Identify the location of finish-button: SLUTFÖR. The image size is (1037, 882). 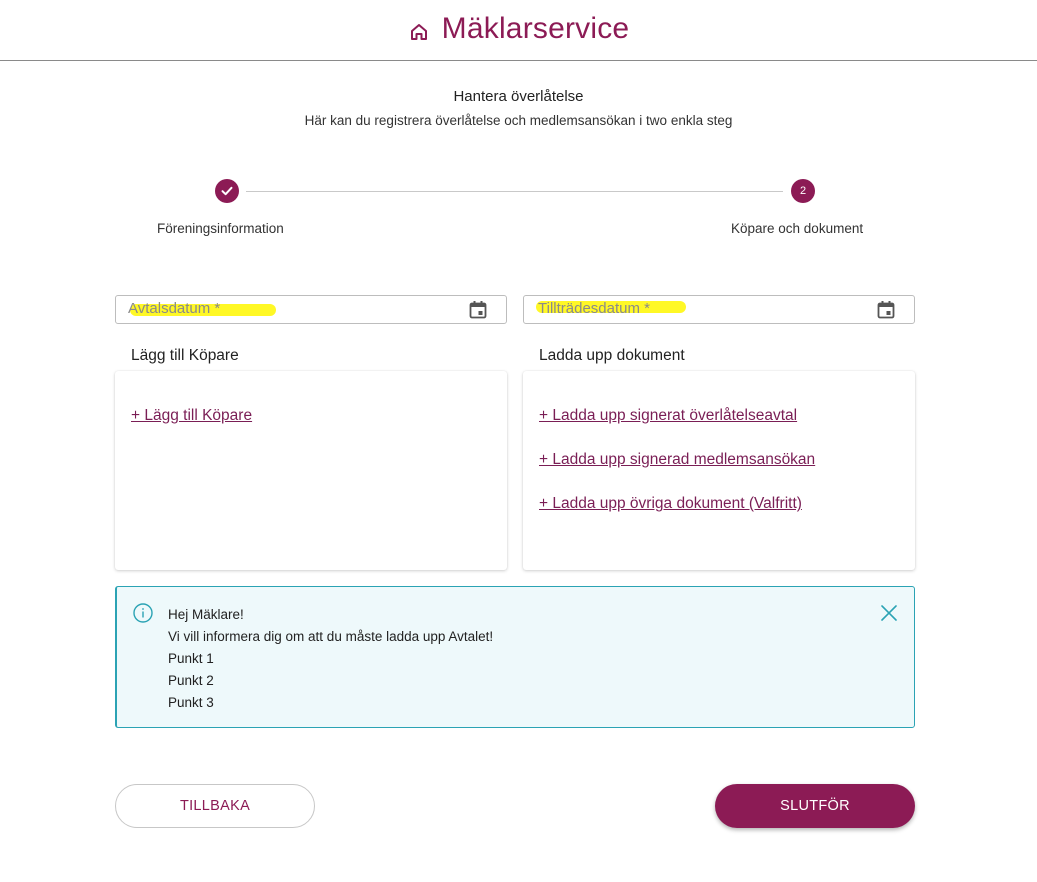
(815, 806).